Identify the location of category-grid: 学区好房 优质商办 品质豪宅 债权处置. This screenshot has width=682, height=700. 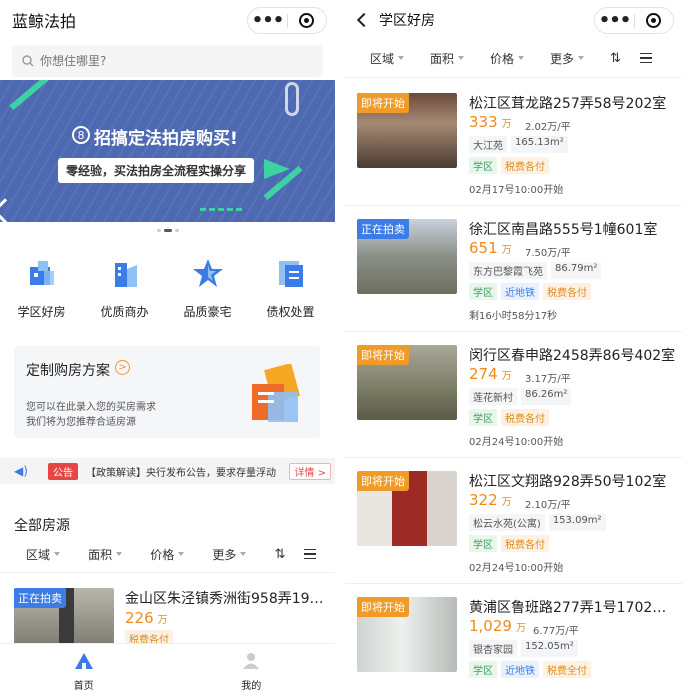
(167, 287).